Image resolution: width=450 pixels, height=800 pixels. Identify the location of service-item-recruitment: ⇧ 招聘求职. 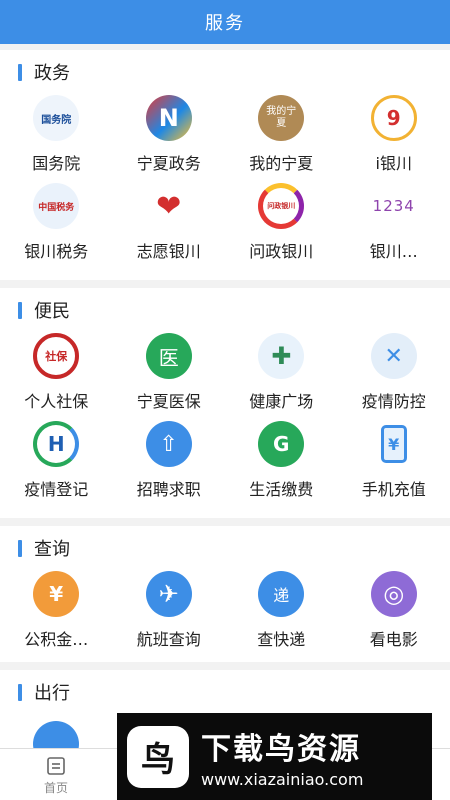
(169, 464).